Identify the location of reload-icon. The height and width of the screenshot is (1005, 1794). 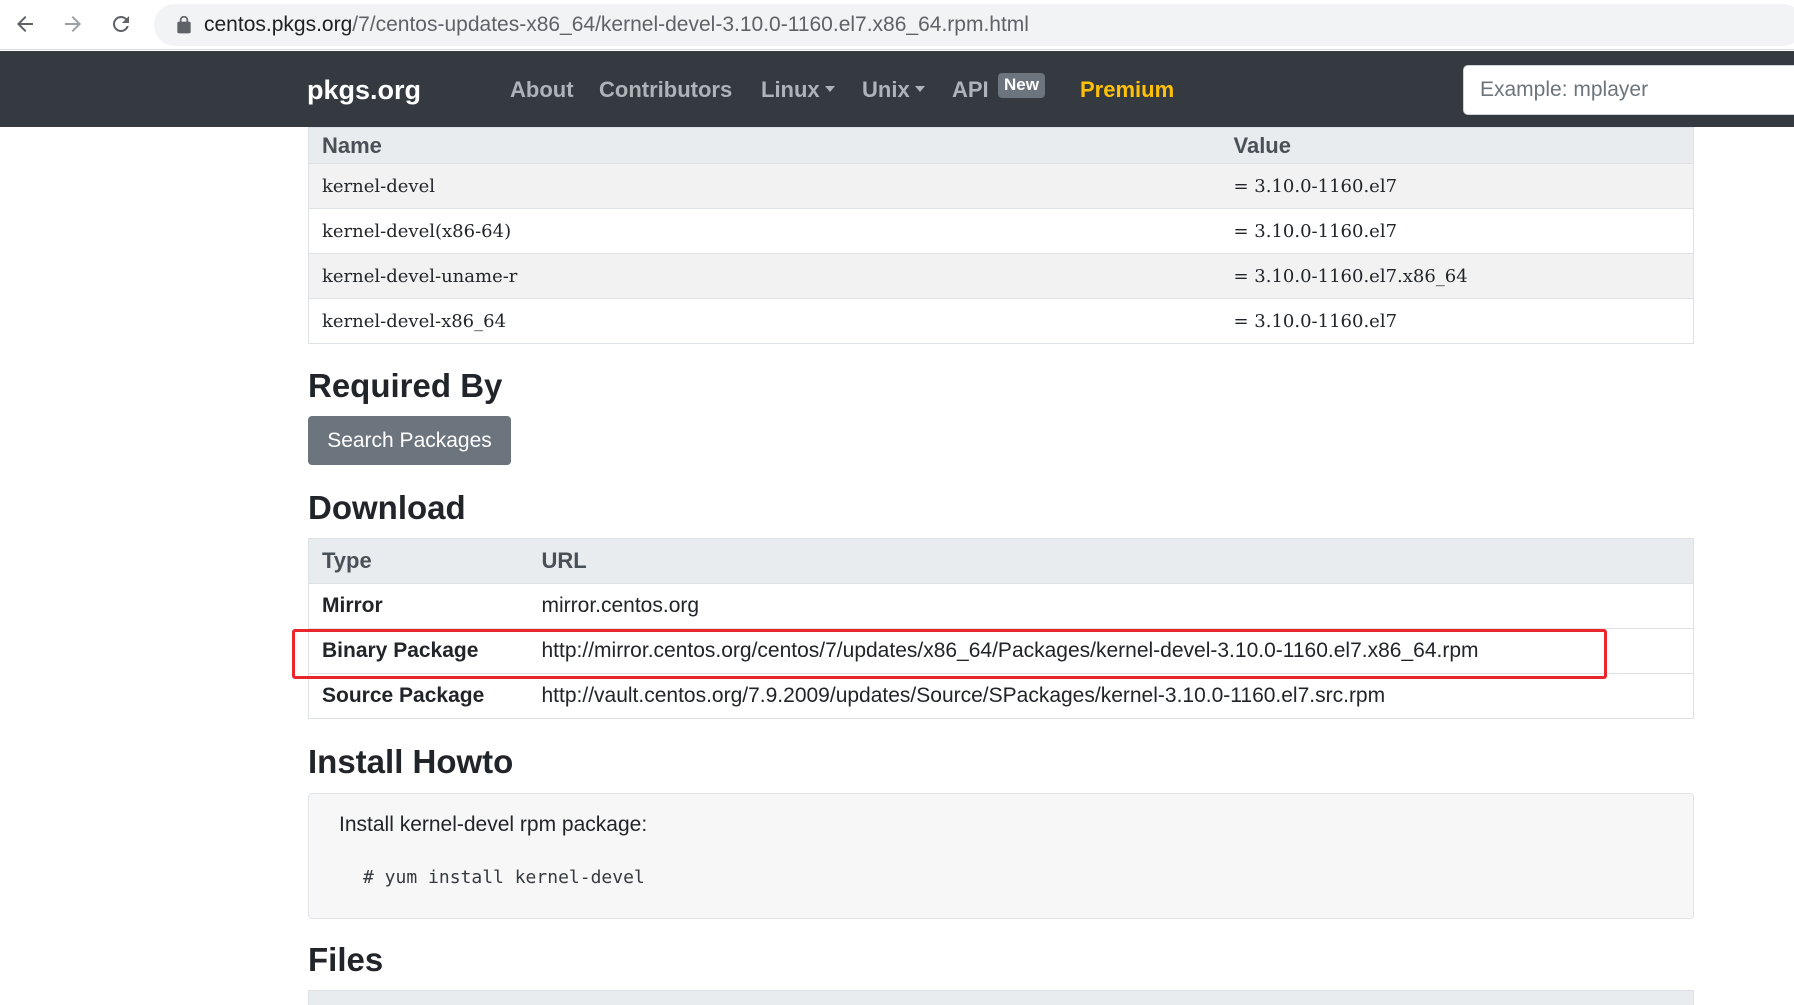
(121, 24).